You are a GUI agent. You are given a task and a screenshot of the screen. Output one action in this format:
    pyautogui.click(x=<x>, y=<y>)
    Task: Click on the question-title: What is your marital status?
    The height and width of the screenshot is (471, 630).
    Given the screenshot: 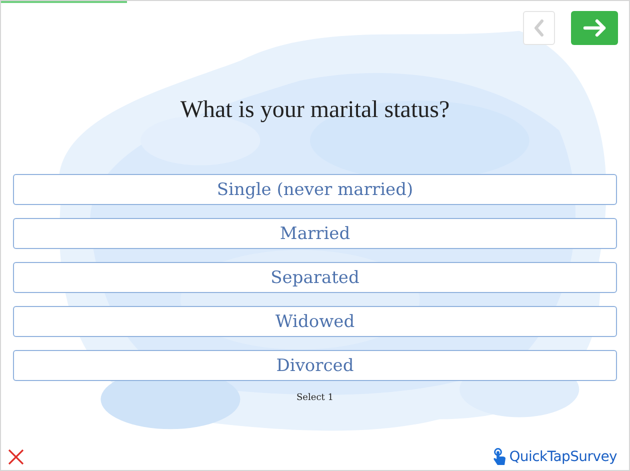 What is the action you would take?
    pyautogui.click(x=315, y=110)
    